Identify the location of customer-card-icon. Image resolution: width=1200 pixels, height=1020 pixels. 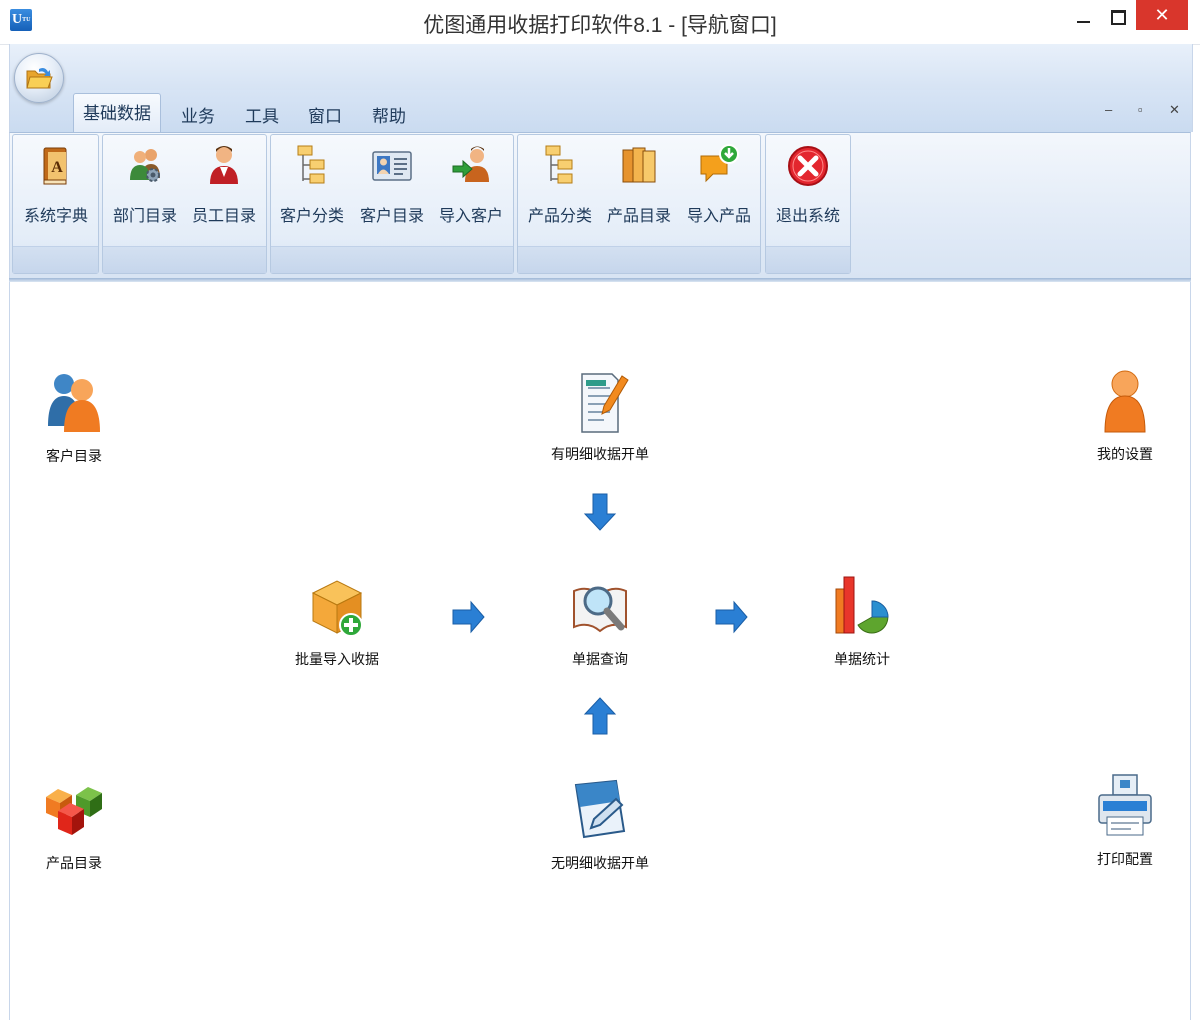
(392, 166).